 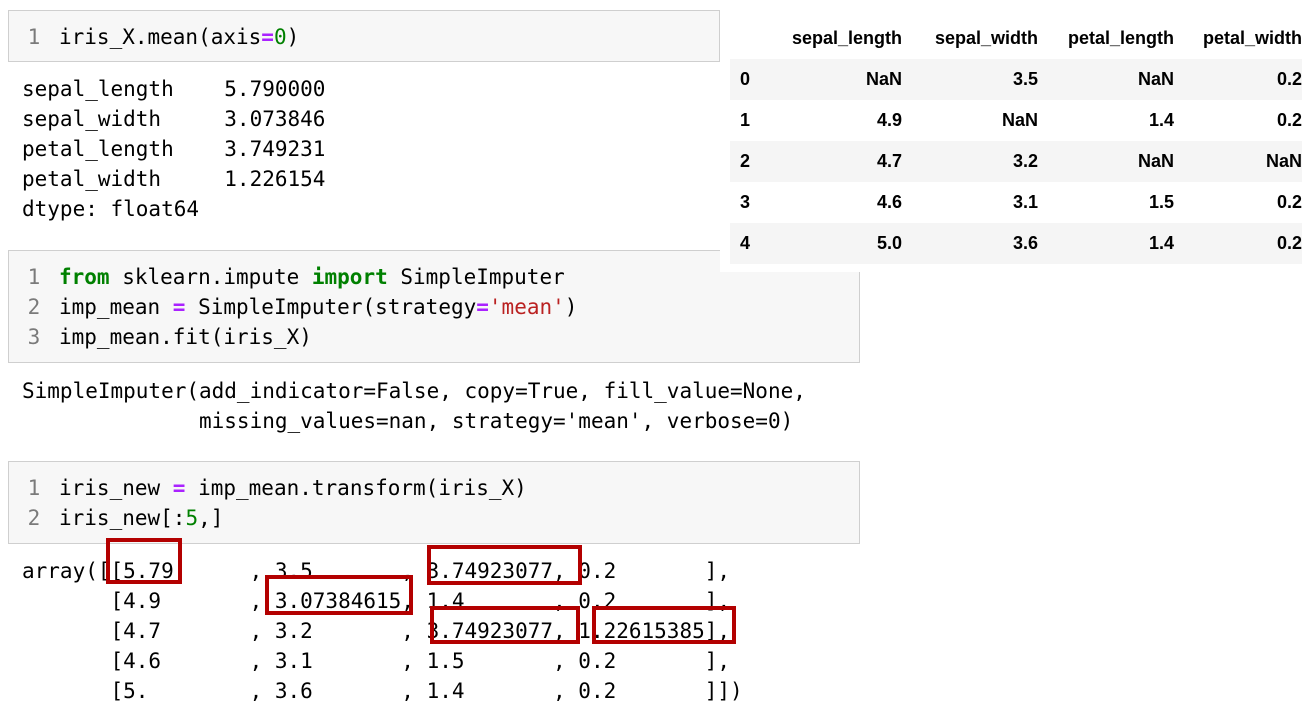 I want to click on row-index: 0, so click(x=745, y=79).